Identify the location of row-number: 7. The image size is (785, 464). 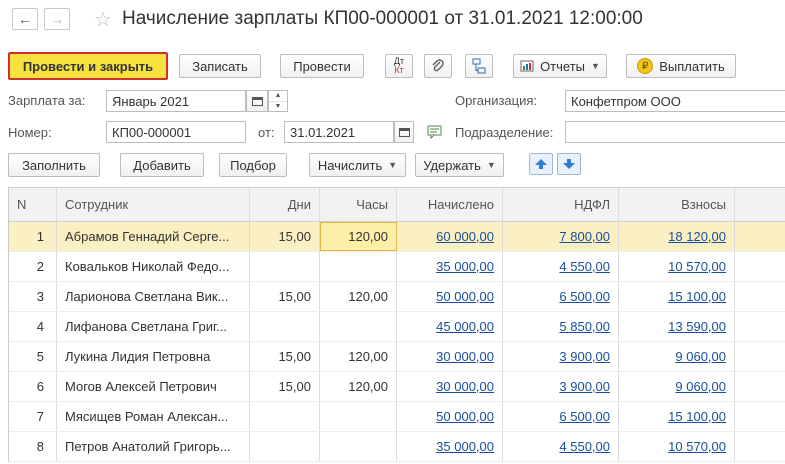
(33, 416).